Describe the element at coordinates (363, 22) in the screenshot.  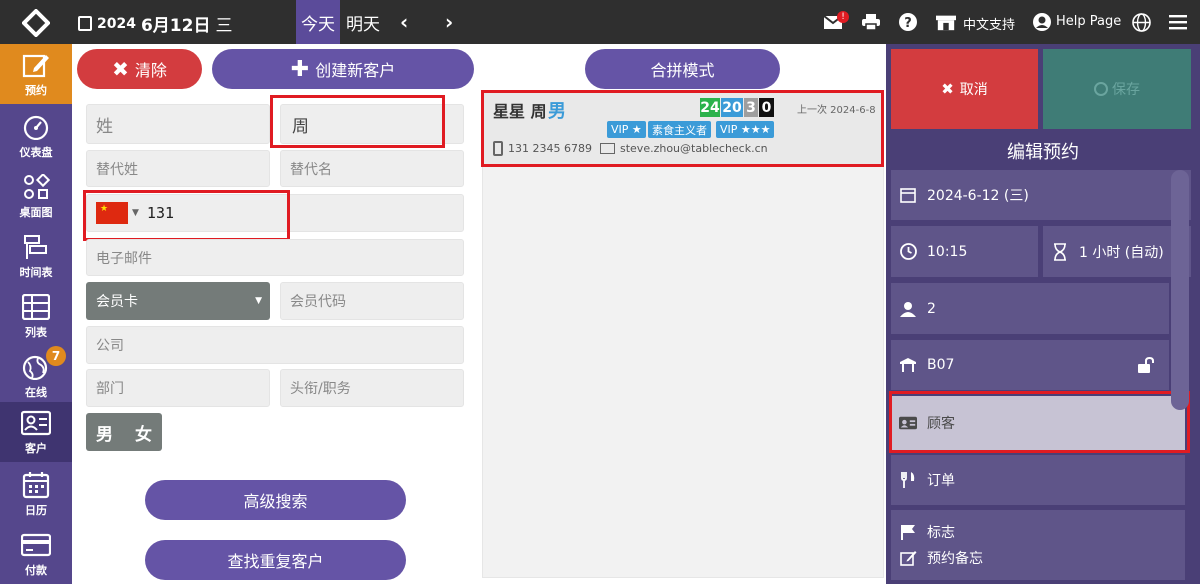
I see `tomorrow-button: 明天` at that location.